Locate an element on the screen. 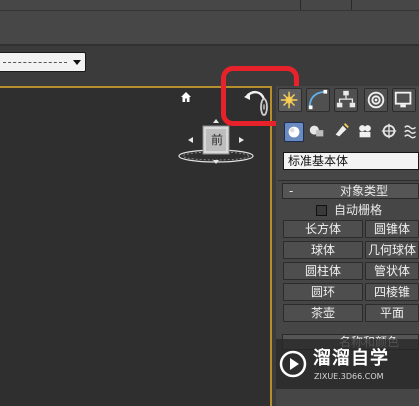  box-button: 长方体 is located at coordinates (323, 229).